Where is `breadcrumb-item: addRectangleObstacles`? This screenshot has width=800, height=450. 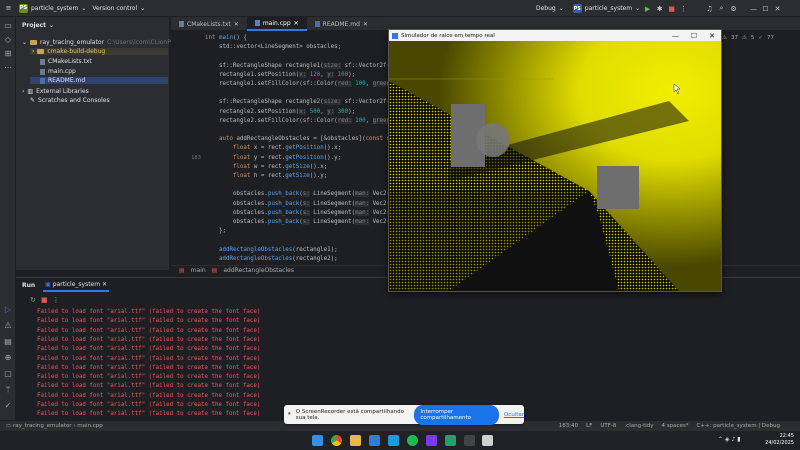 breadcrumb-item: addRectangleObstacles is located at coordinates (258, 270).